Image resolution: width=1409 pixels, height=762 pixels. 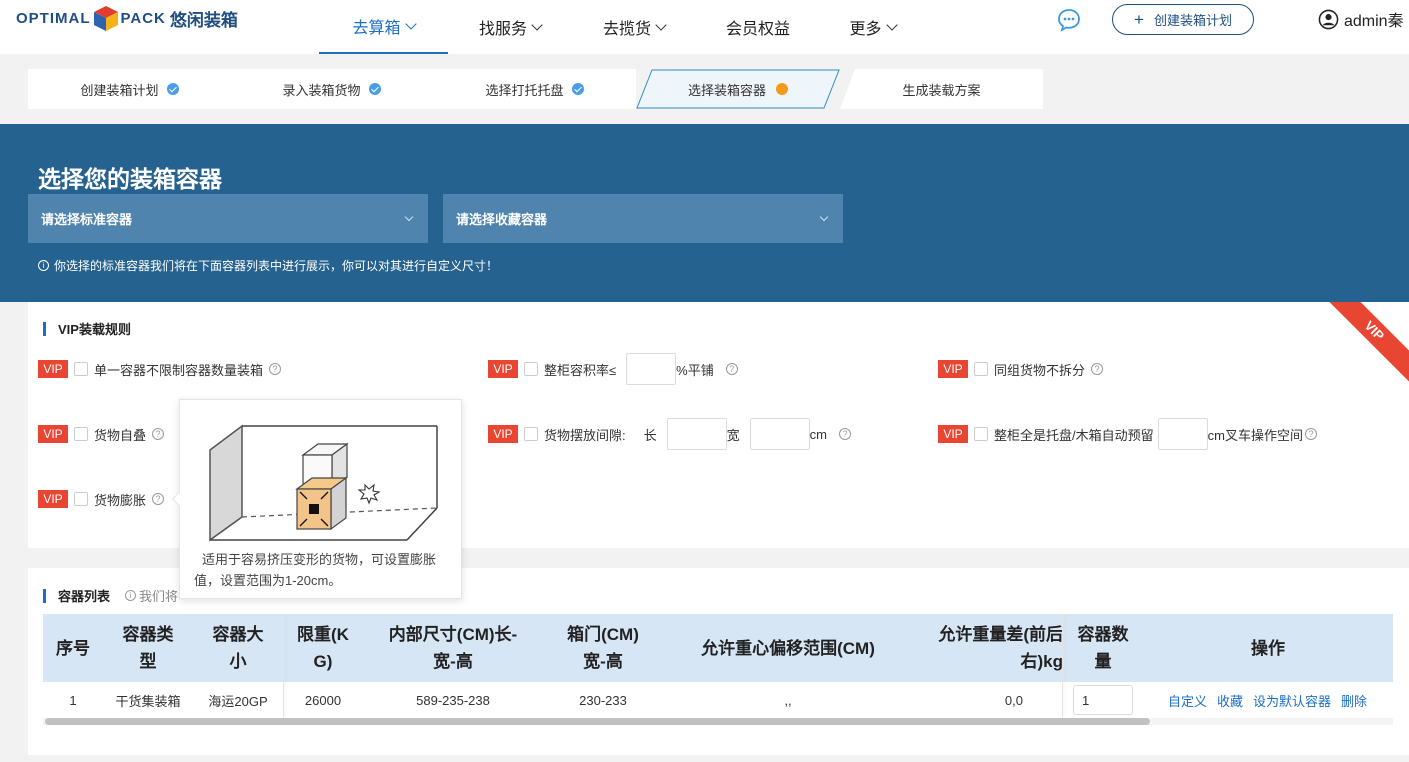 I want to click on header-inner-size: 内部尺寸(CM)长- 宽-高, so click(x=453, y=648).